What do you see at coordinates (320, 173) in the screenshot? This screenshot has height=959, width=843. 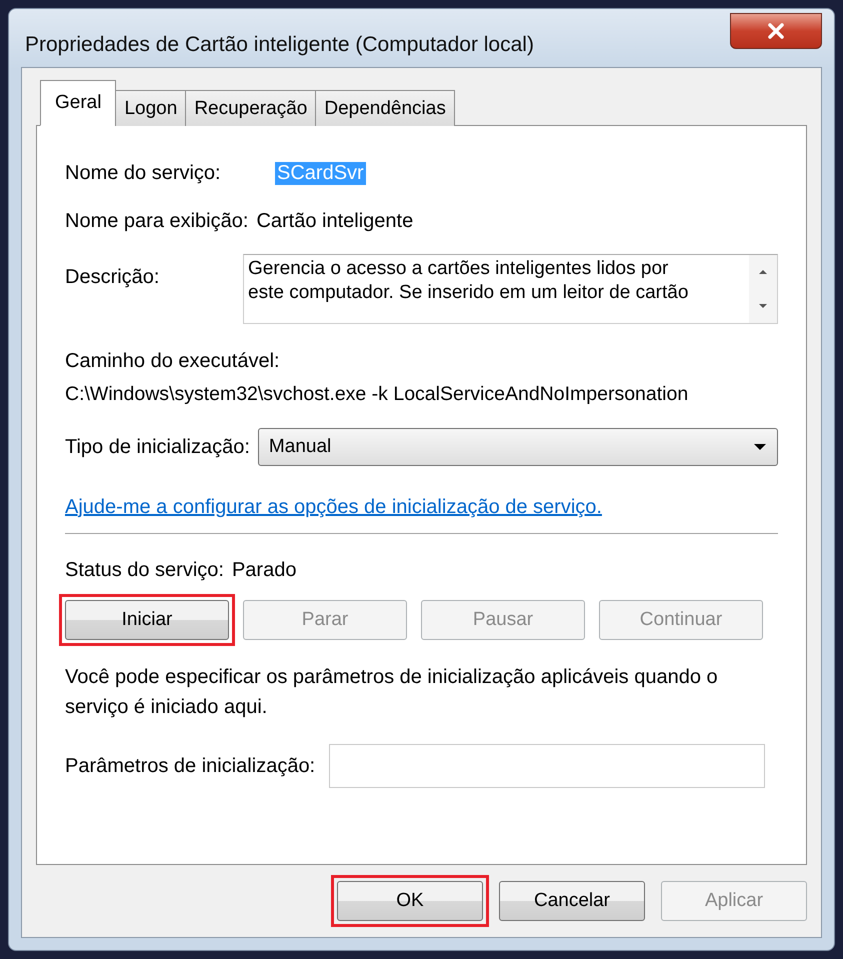 I see `service-name-value: SCardSvr` at bounding box center [320, 173].